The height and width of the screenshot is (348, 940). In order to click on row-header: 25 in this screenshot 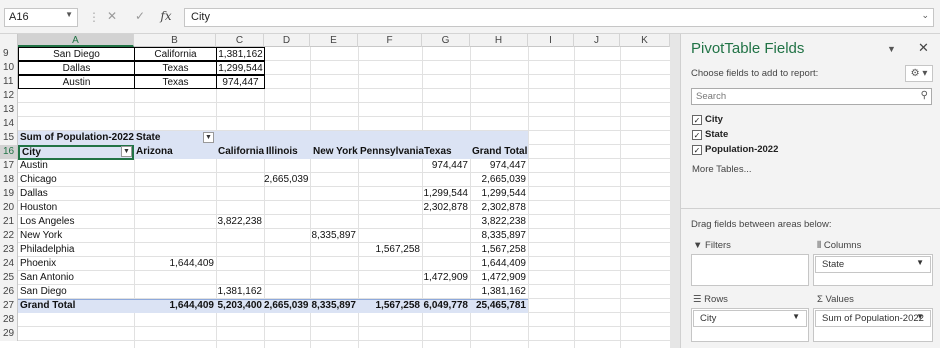, I will do `click(9, 278)`.